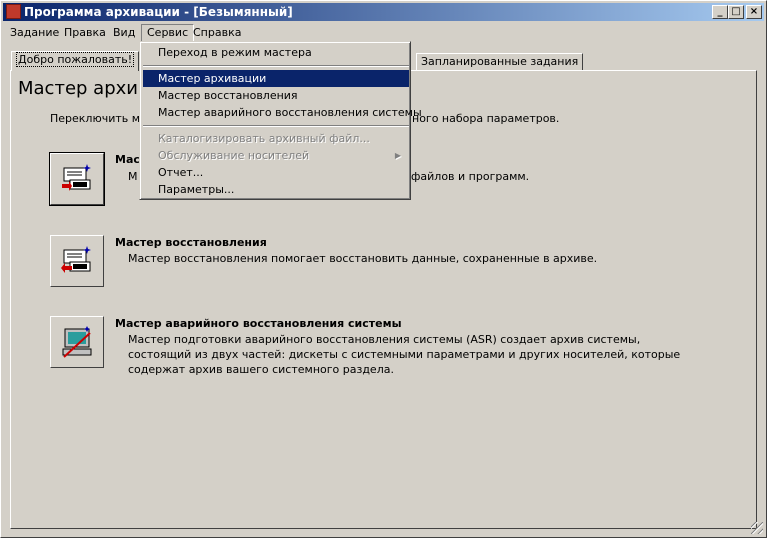  I want to click on maximize-button: □, so click(736, 12).